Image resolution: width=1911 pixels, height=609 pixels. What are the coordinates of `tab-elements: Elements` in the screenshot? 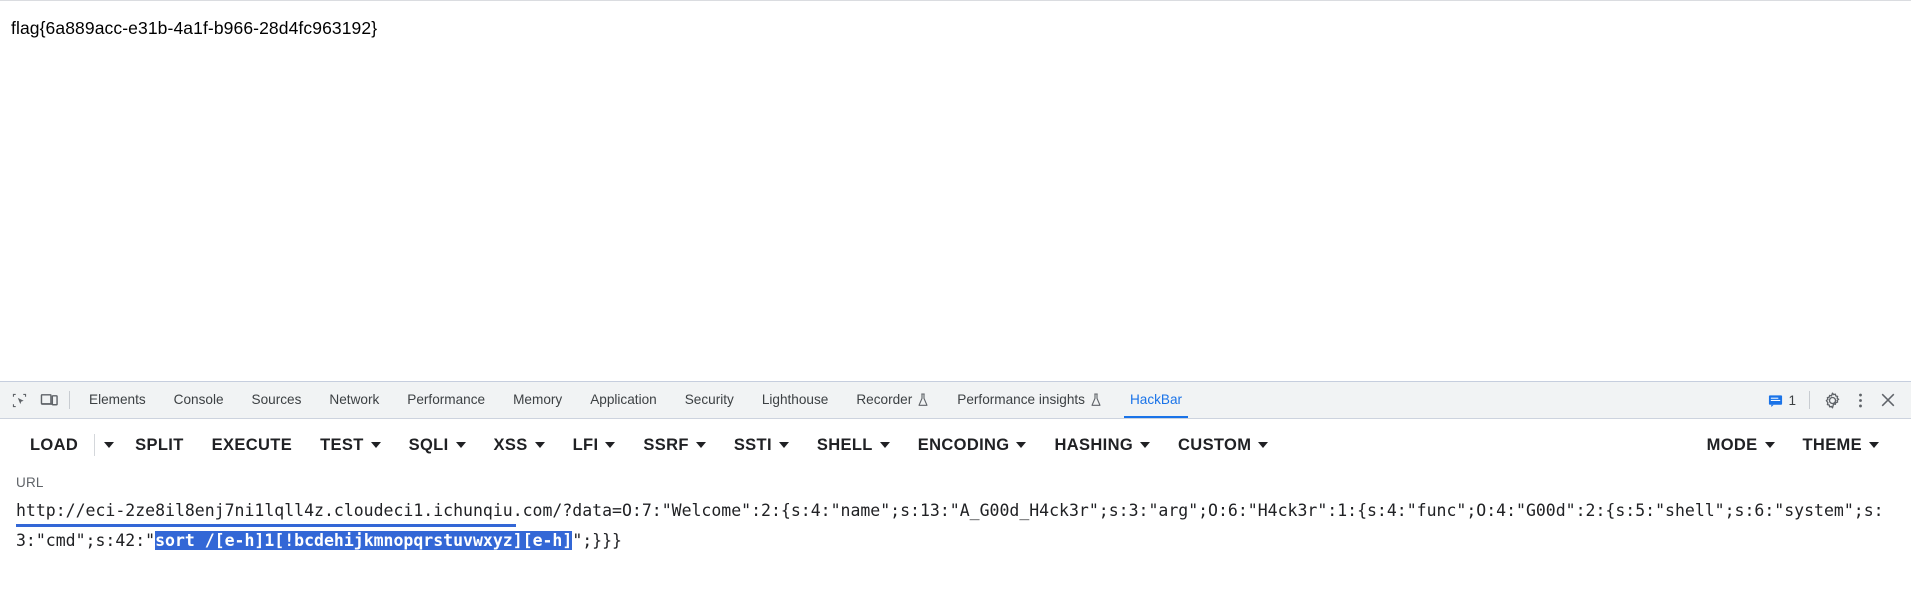 It's located at (117, 400).